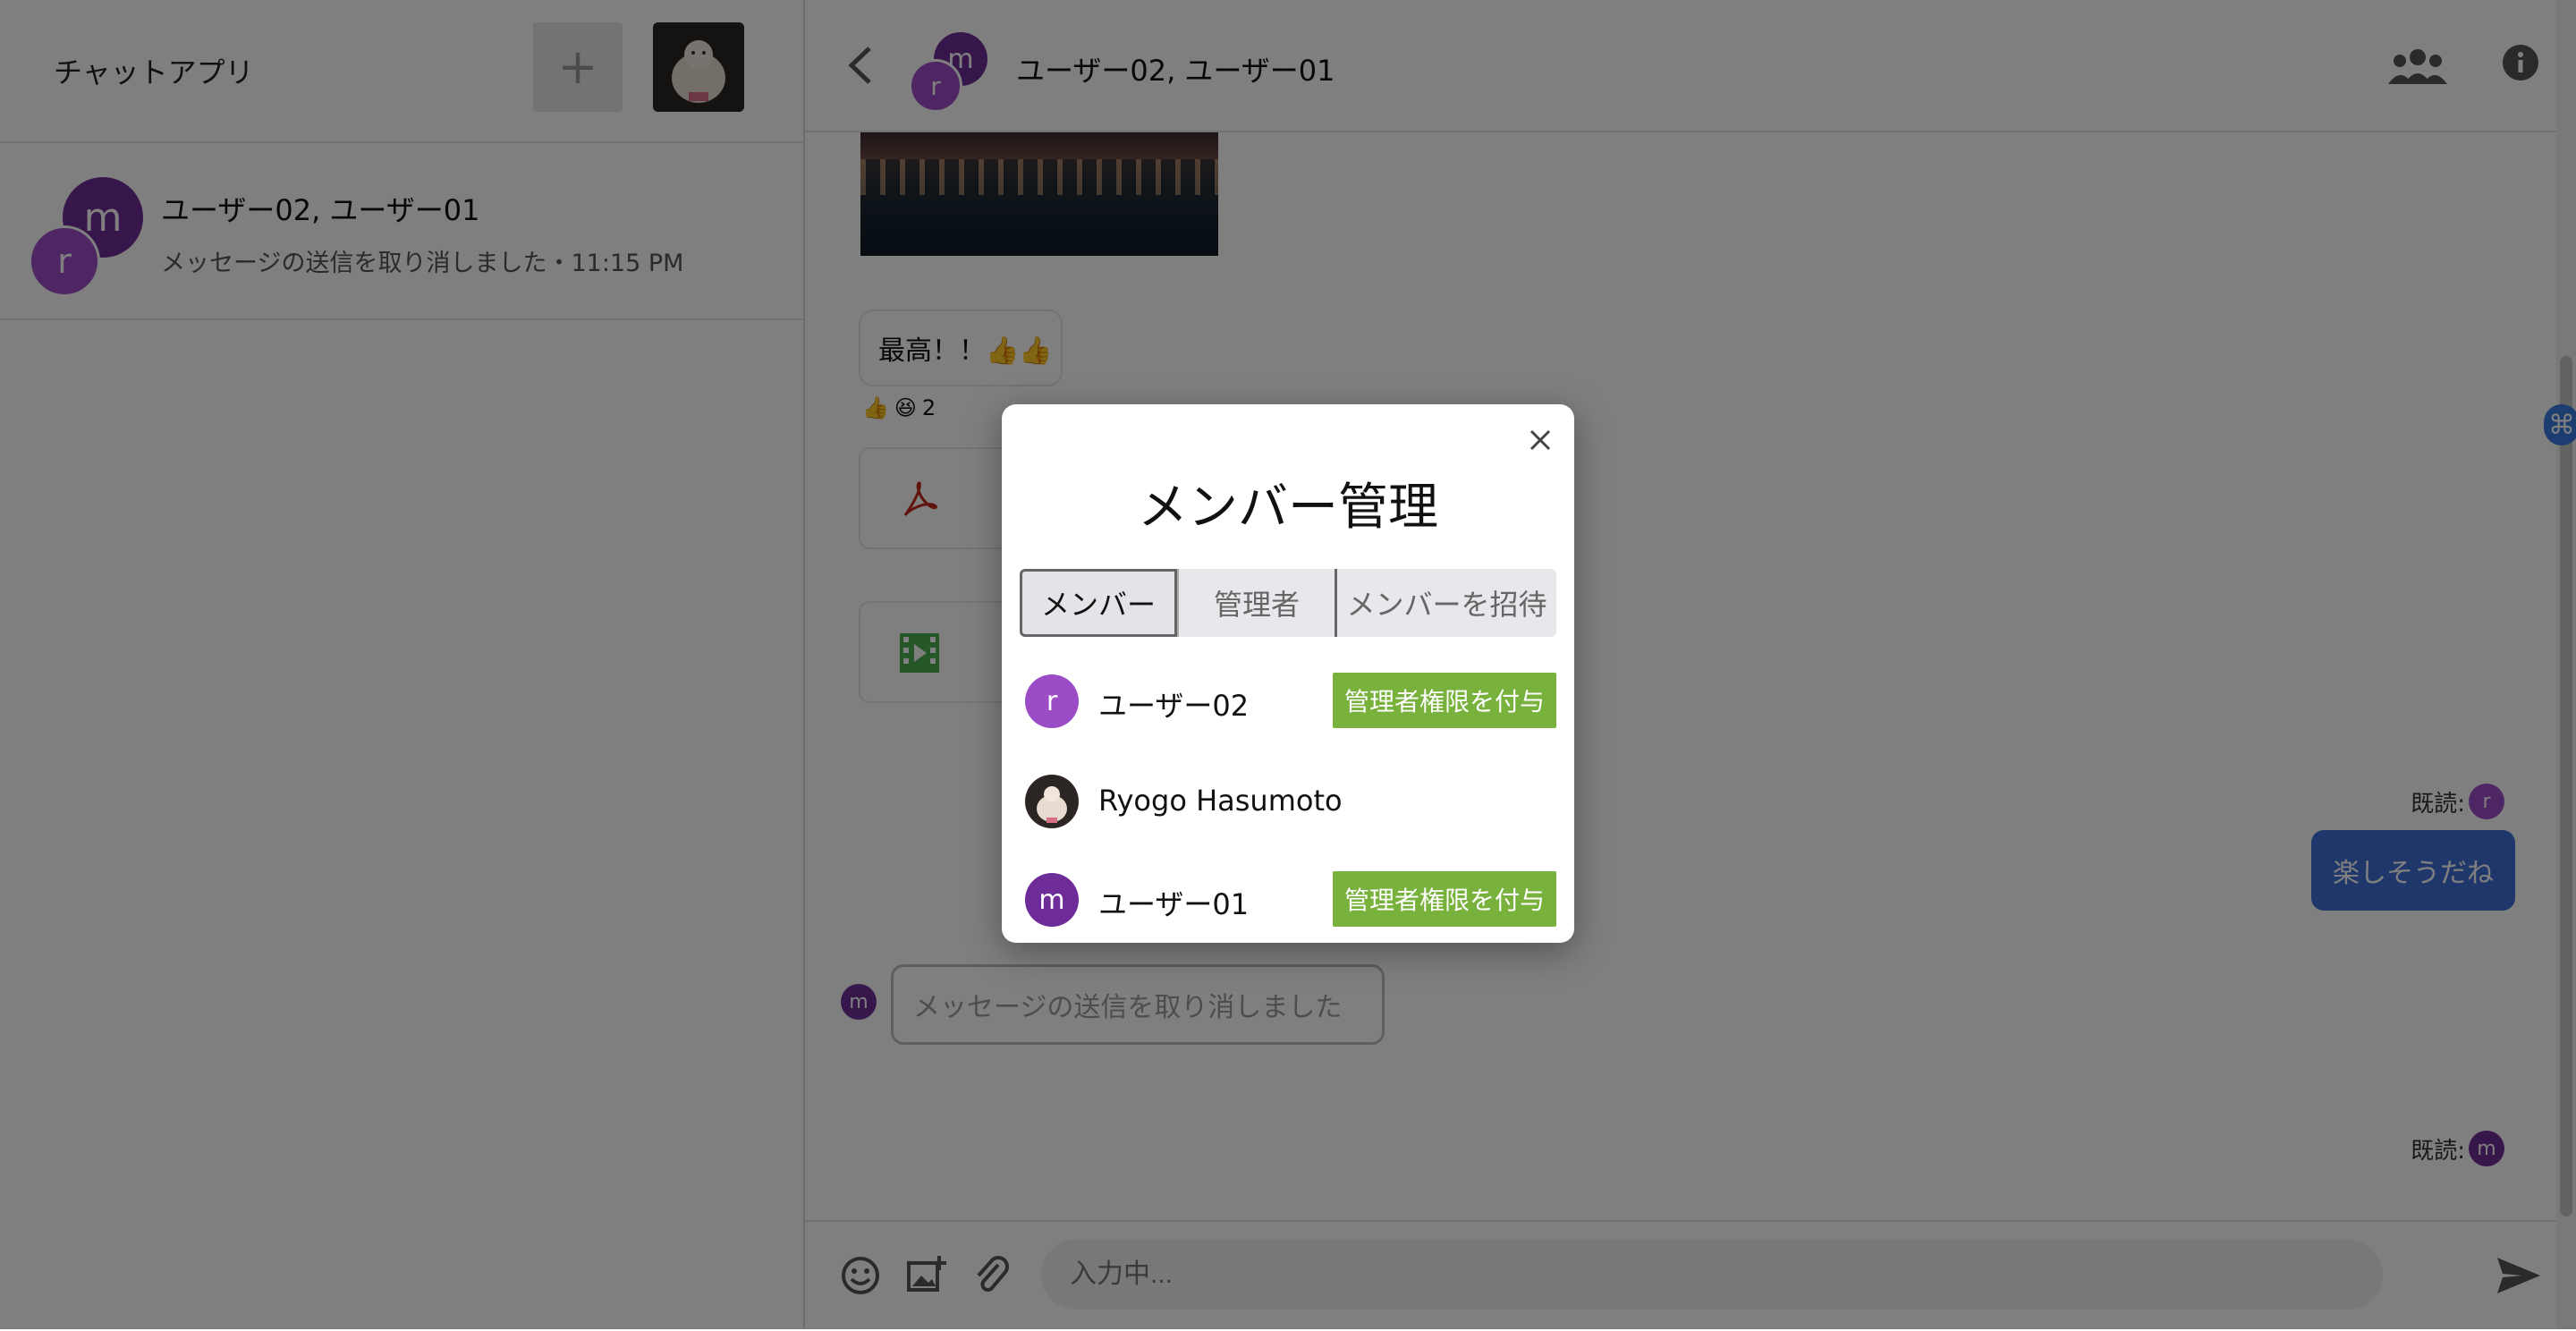  What do you see at coordinates (1052, 900) in the screenshot?
I see `avatar: m` at bounding box center [1052, 900].